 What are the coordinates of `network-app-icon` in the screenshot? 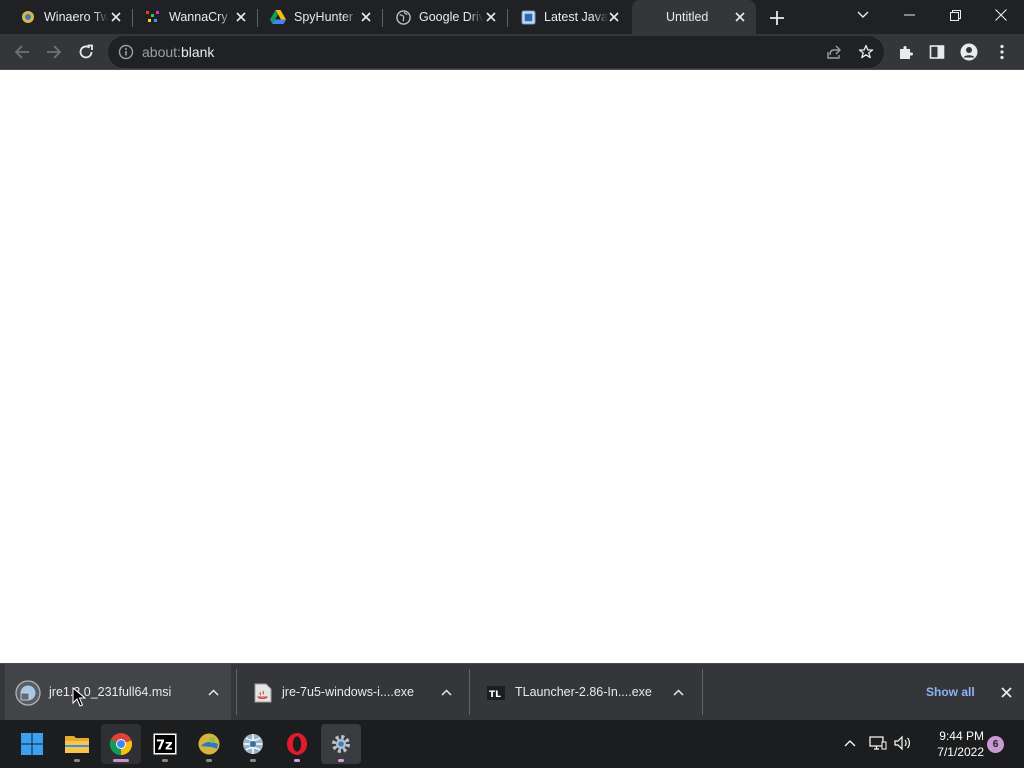 It's located at (253, 744).